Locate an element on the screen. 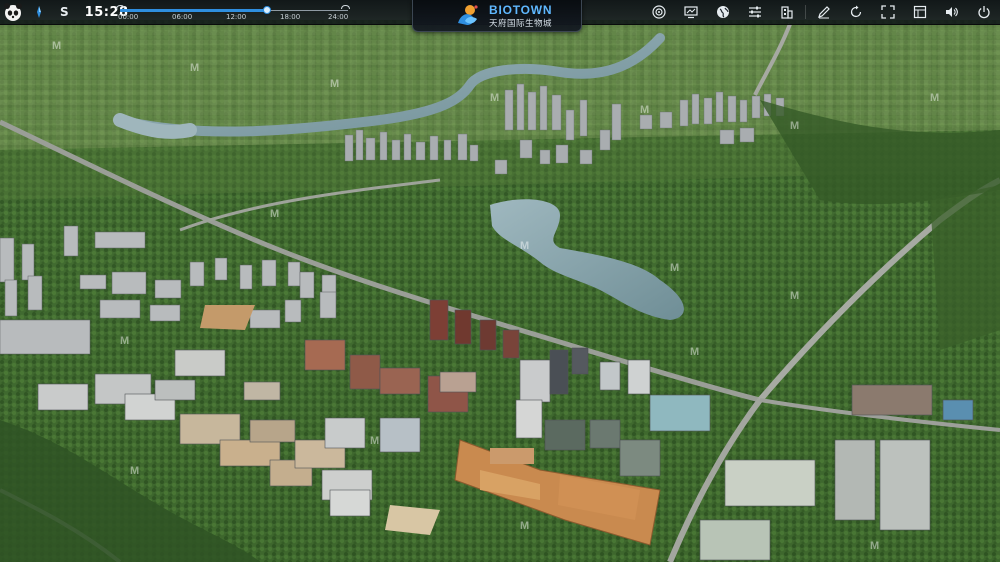 Image resolution: width=1000 pixels, height=562 pixels. panel-icon is located at coordinates (920, 12).